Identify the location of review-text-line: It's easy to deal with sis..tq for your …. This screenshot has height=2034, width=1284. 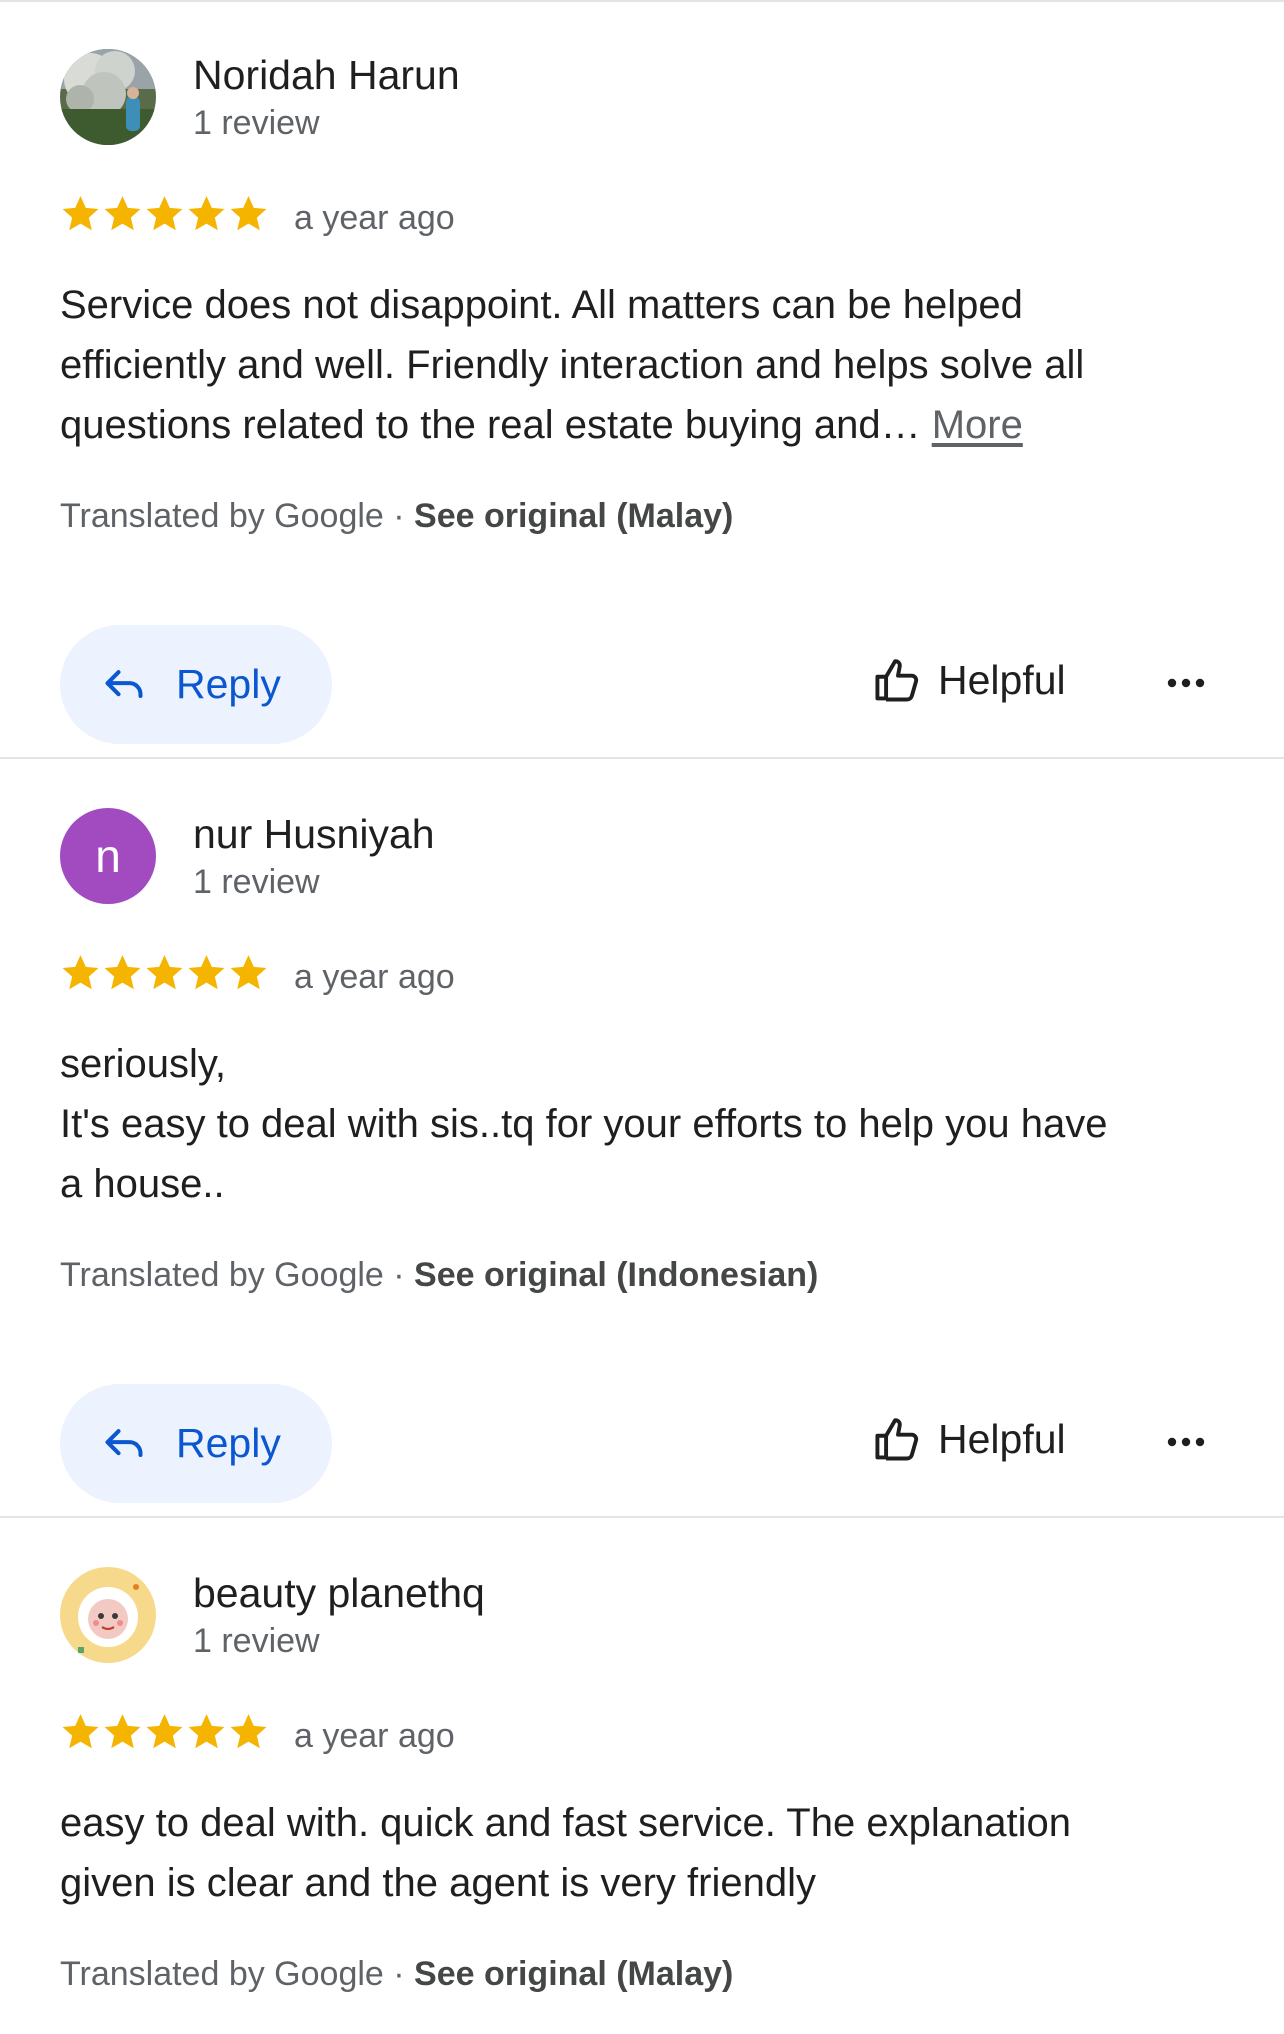
(584, 1124).